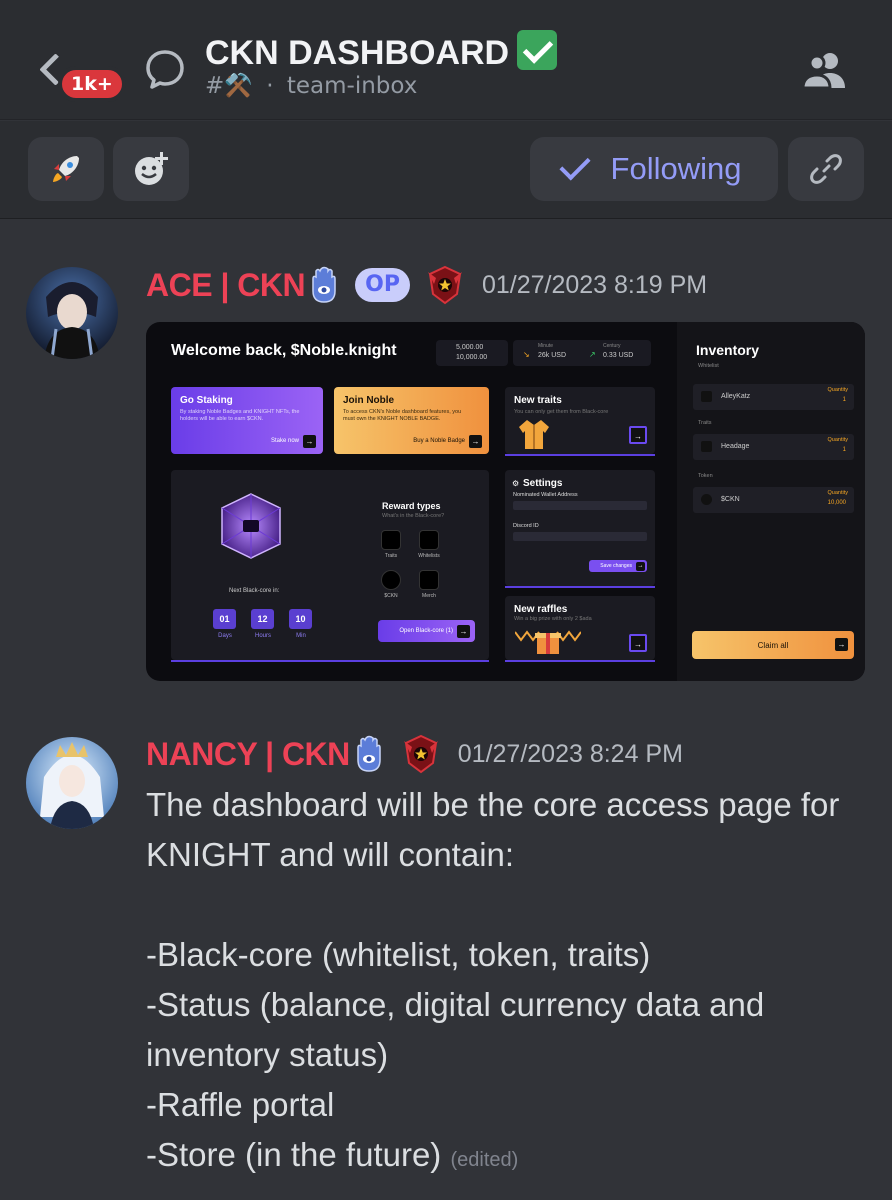  Describe the element at coordinates (229, 86) in the screenshot. I see `channel-prefix: #⚒️` at that location.